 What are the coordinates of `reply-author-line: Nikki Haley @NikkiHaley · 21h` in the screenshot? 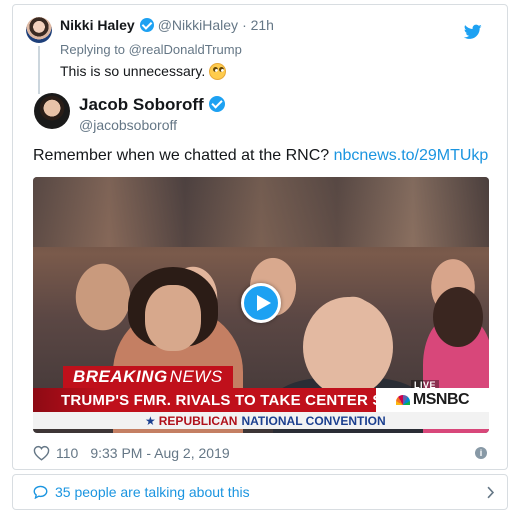 It's located at (167, 25).